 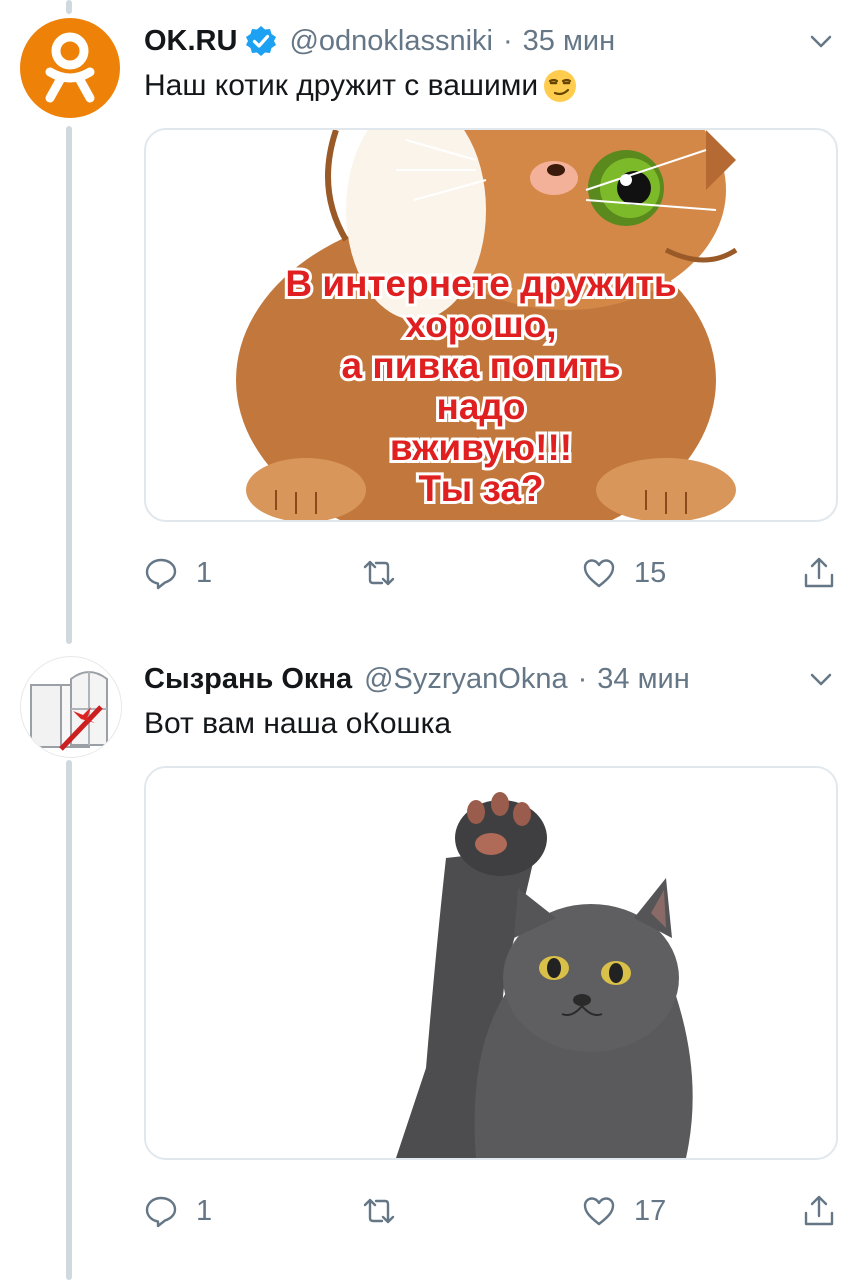 I want to click on like-button: 17, so click(x=624, y=1211).